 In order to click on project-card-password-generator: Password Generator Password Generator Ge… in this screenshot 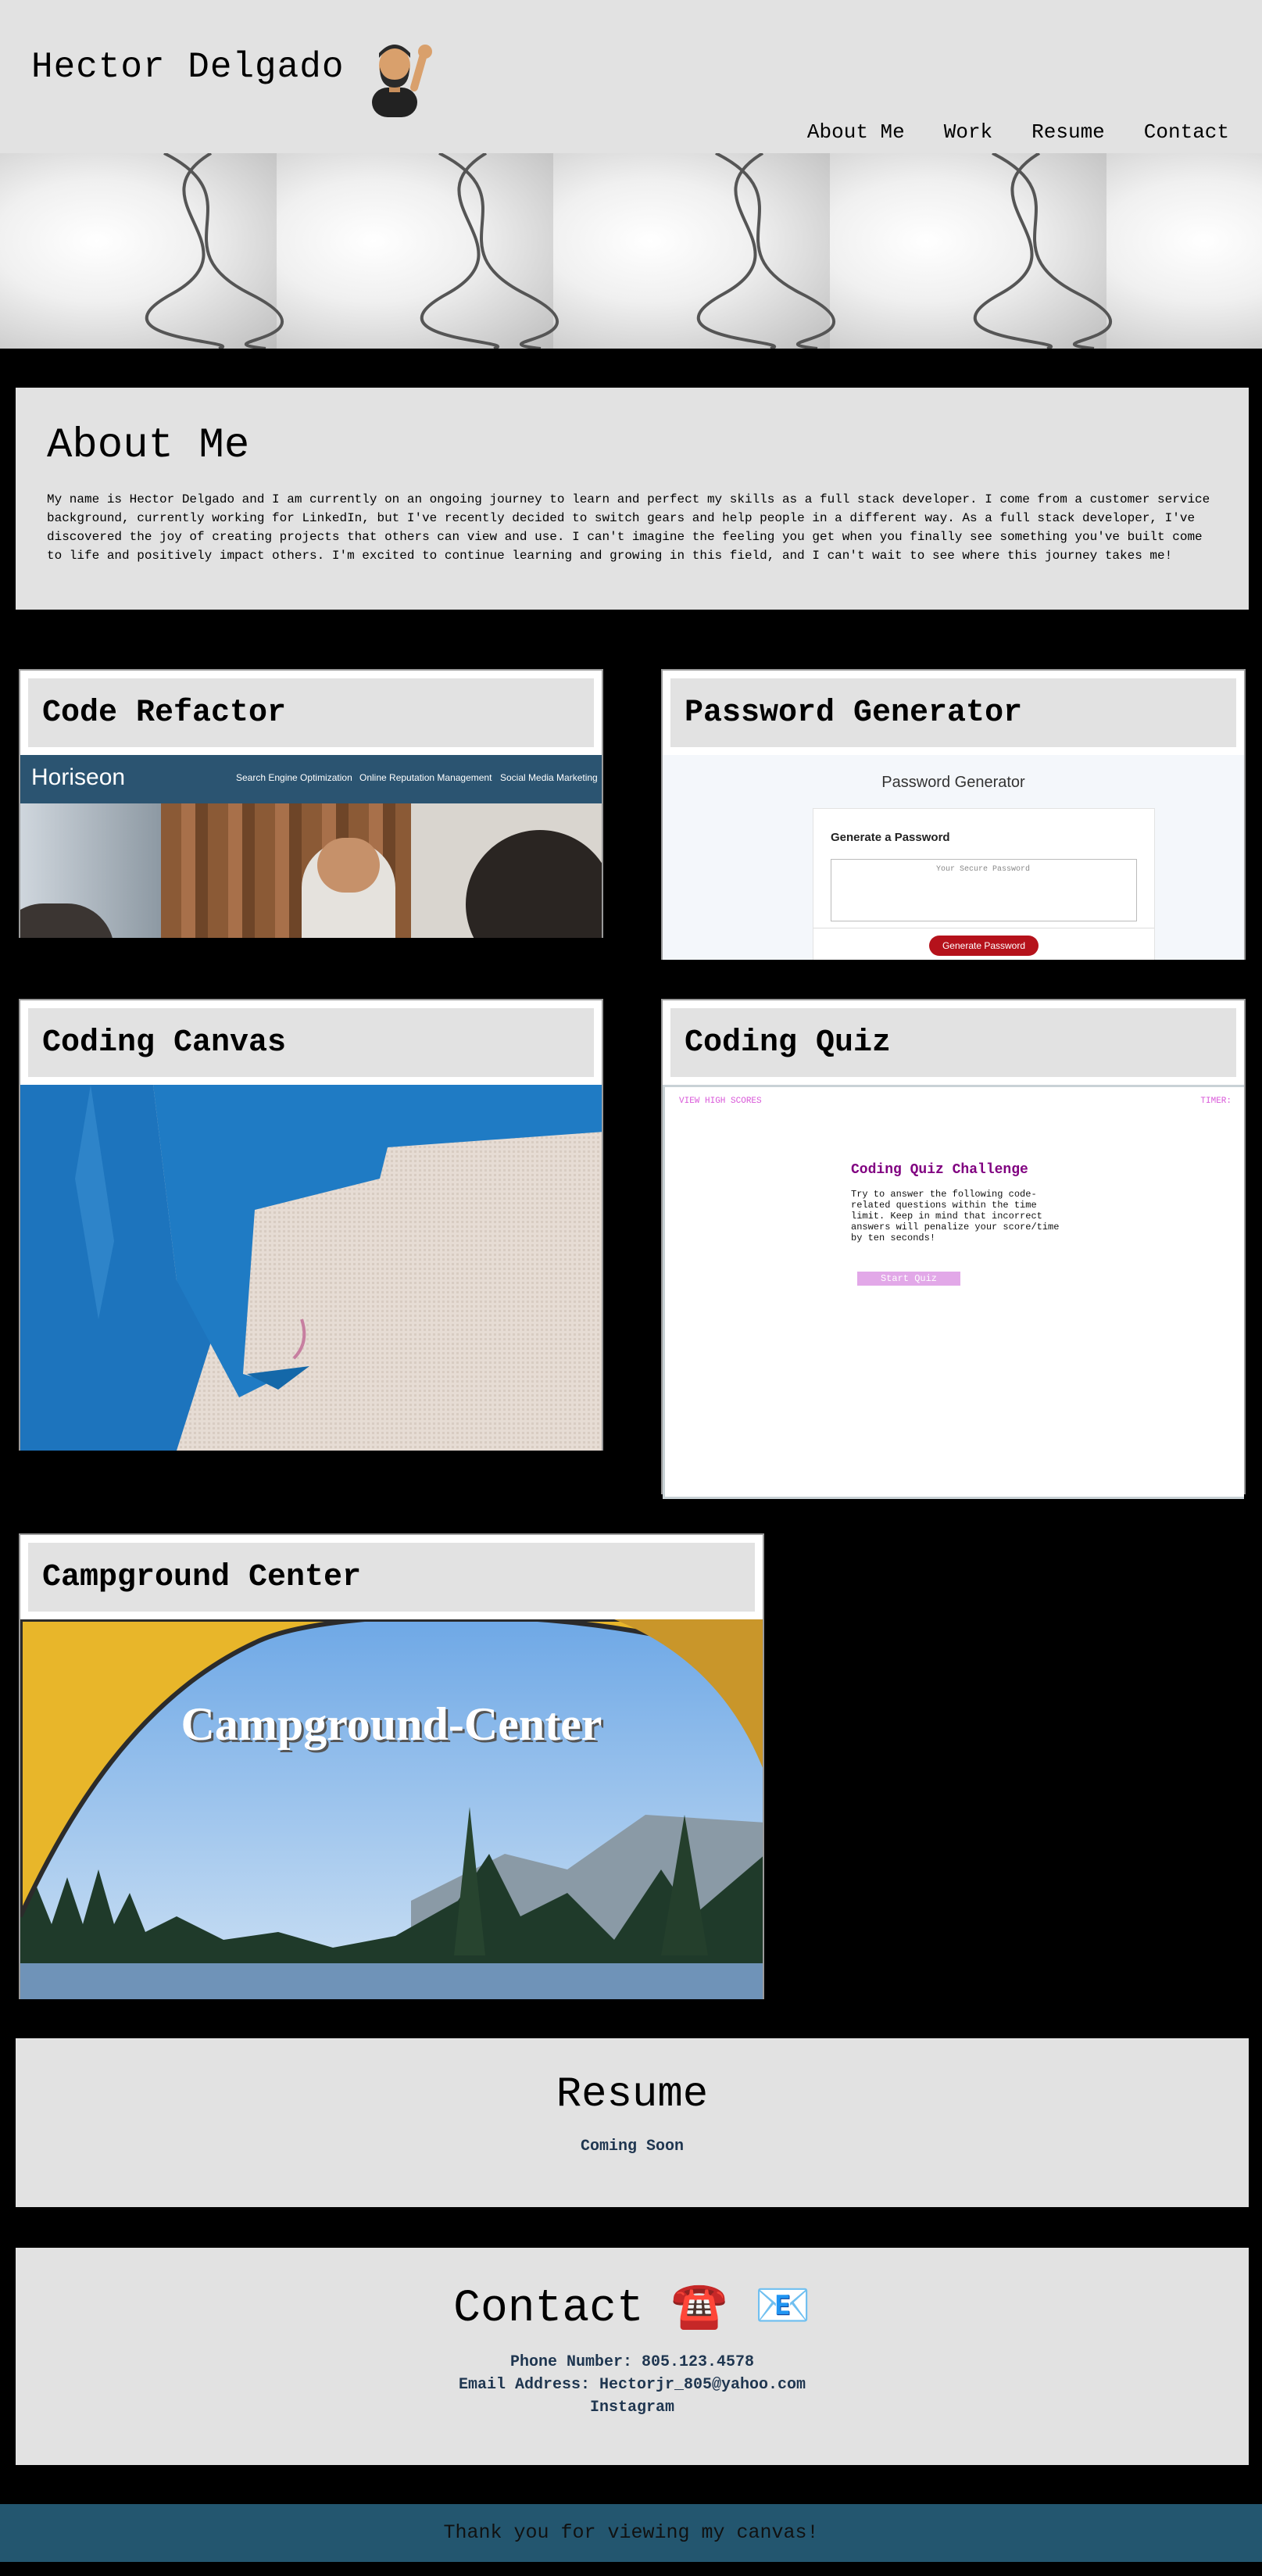, I will do `click(953, 814)`.